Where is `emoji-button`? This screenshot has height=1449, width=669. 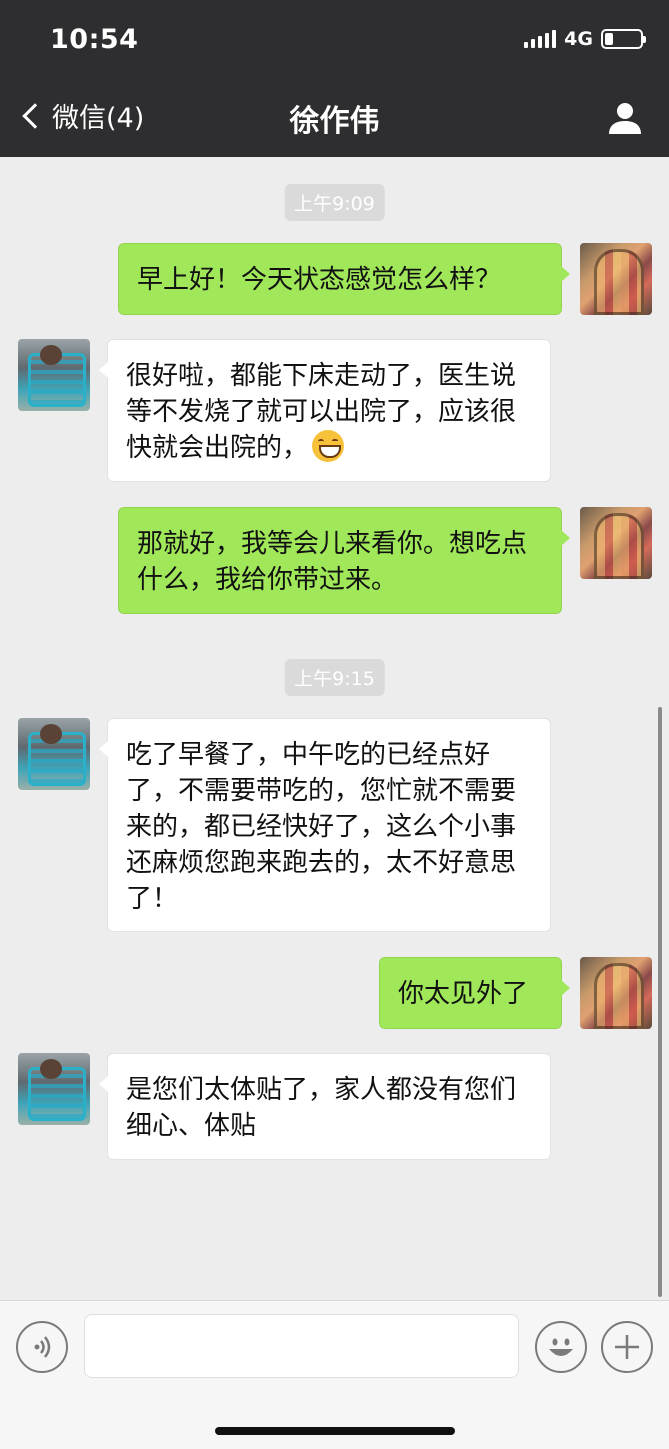
emoji-button is located at coordinates (561, 1347).